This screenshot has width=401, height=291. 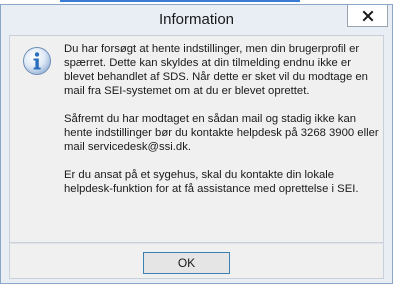 What do you see at coordinates (186, 263) in the screenshot?
I see `ok-button: OK` at bounding box center [186, 263].